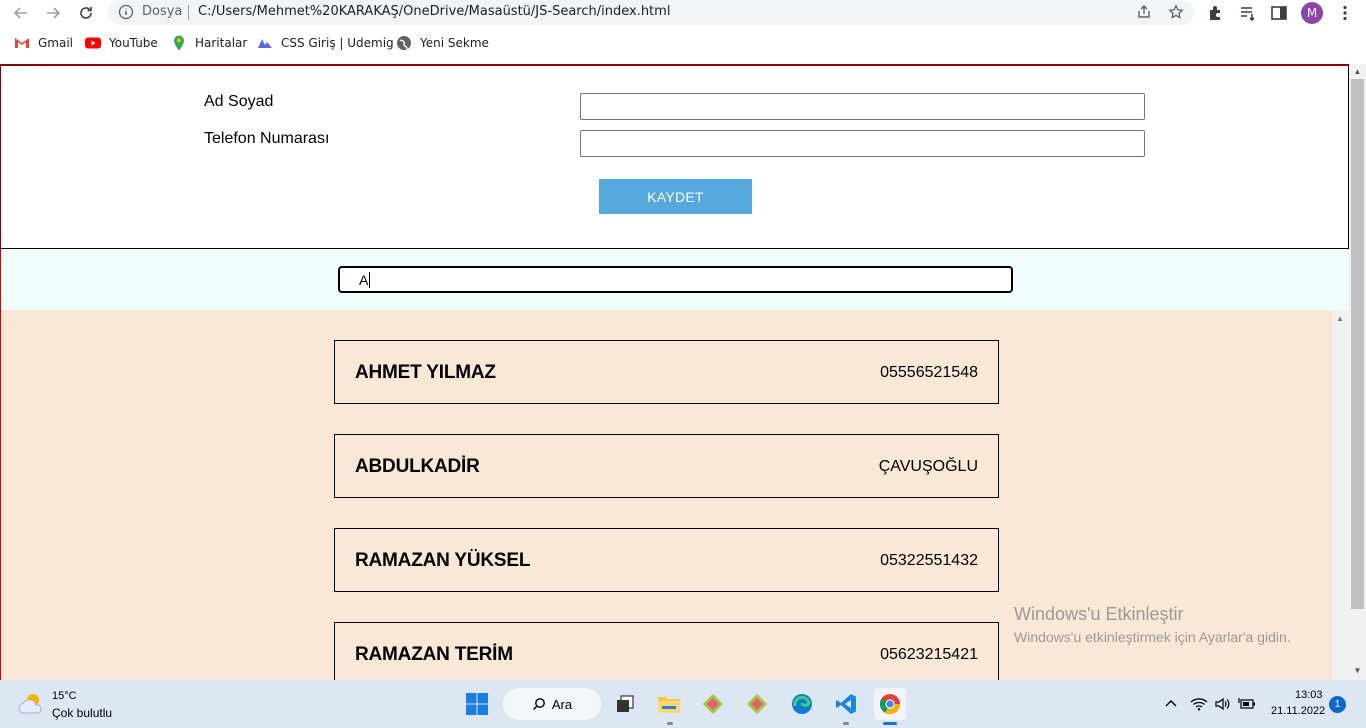 The image size is (1366, 728). What do you see at coordinates (862, 106) in the screenshot?
I see `name-input` at bounding box center [862, 106].